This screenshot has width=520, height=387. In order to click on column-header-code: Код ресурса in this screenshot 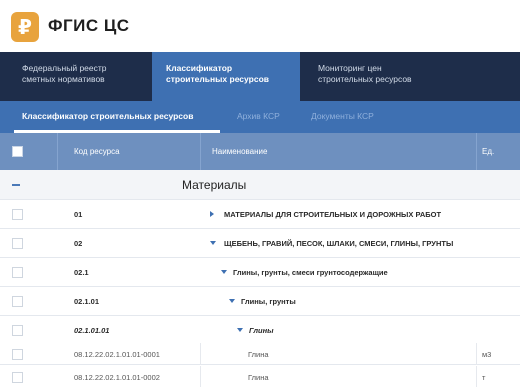, I will do `click(97, 151)`.